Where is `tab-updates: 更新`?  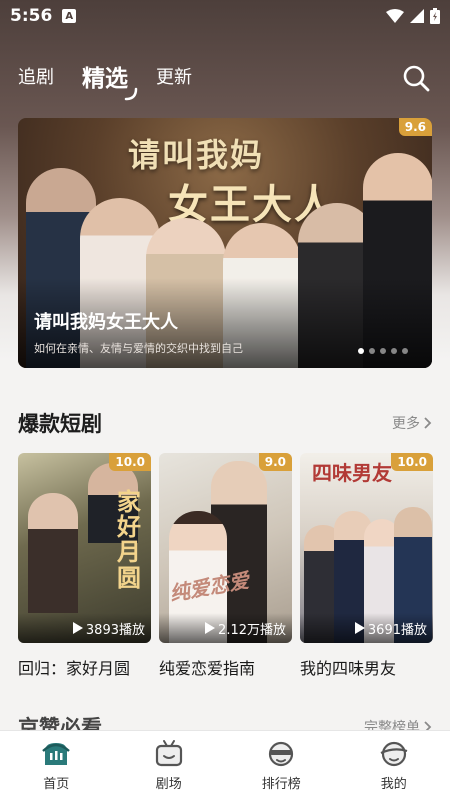 tab-updates: 更新 is located at coordinates (174, 76).